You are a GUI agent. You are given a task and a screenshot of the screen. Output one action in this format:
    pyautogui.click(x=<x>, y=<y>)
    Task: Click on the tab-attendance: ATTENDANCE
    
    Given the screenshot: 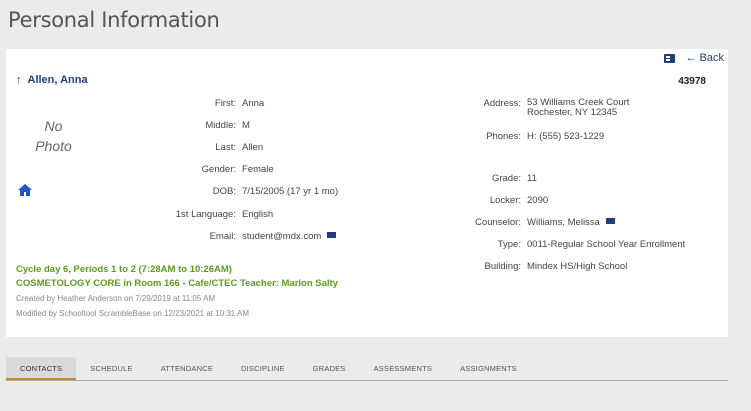 What is the action you would take?
    pyautogui.click(x=187, y=368)
    